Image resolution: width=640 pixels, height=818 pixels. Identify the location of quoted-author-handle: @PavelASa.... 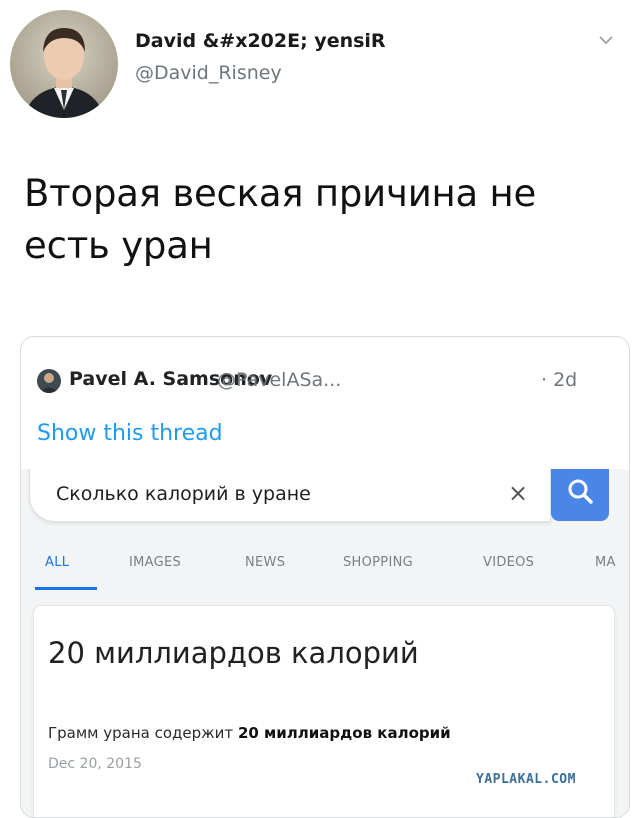
(279, 380).